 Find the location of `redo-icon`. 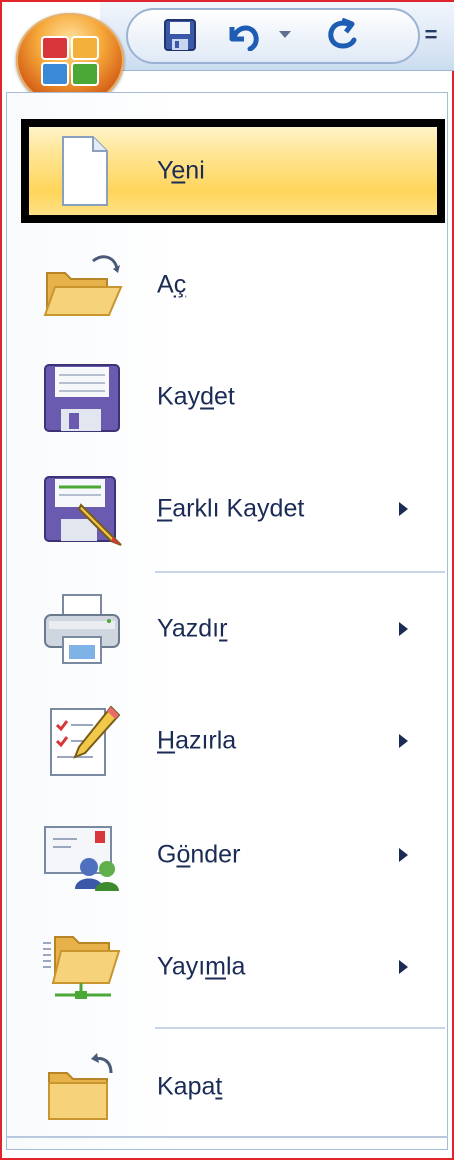

redo-icon is located at coordinates (342, 33).